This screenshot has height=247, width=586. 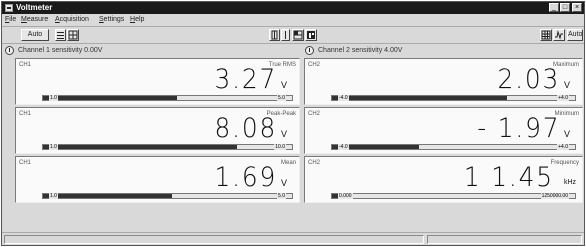 I want to click on channel-1-sensitivity-knob-icon, so click(x=9, y=50).